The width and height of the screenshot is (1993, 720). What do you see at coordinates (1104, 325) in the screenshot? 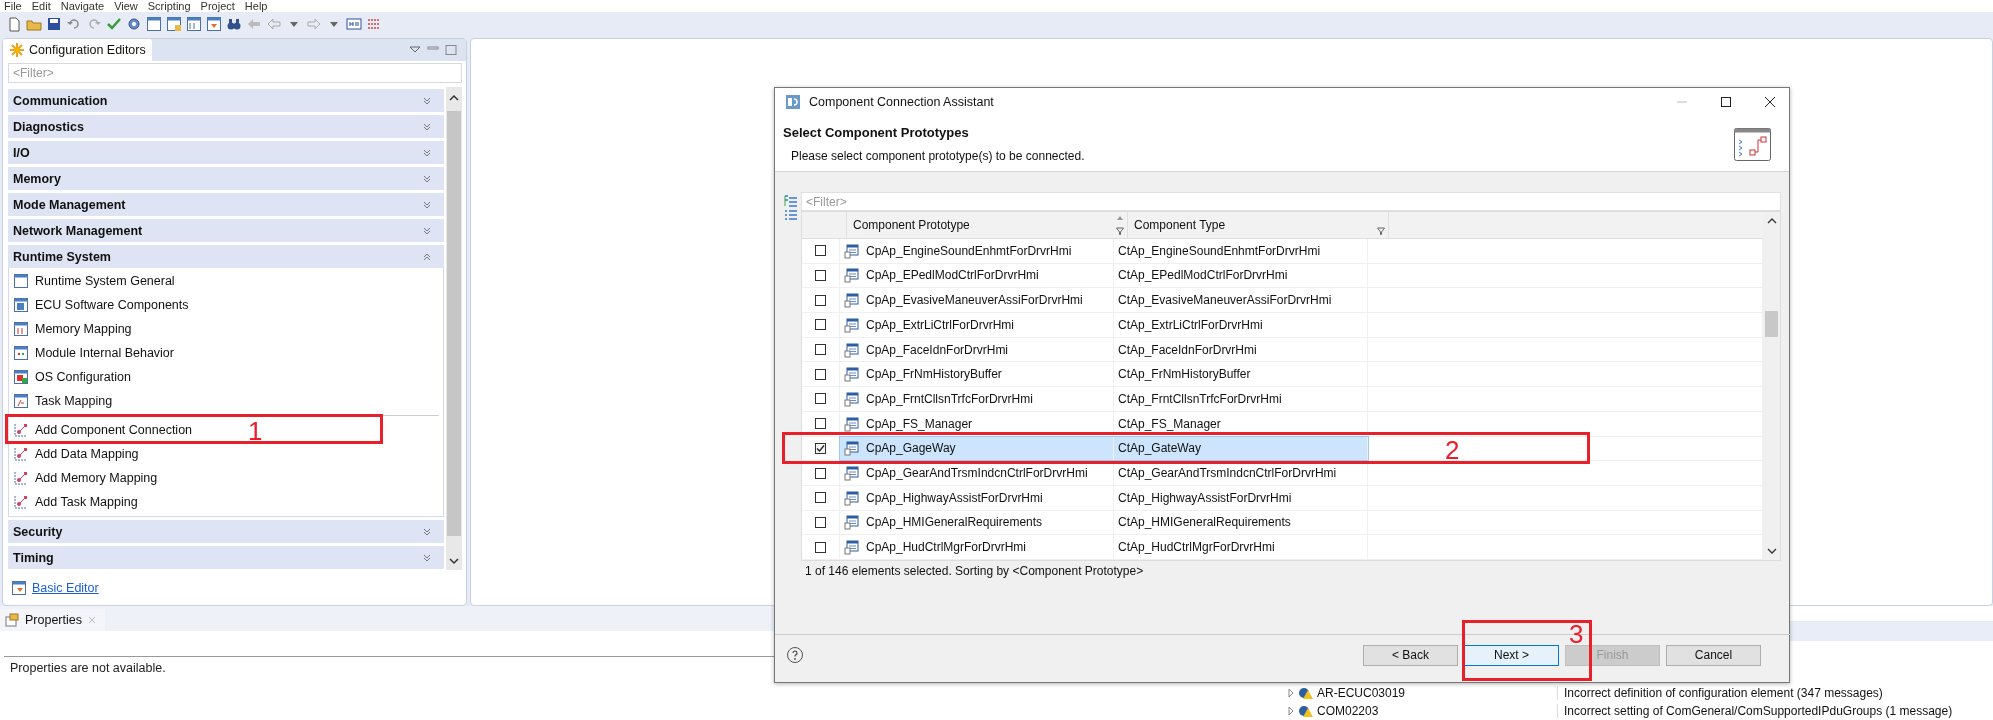
I see `table-row: CpAp_ExtrLiCtrlForDrvrHmi CtAp_ExtrLiCtrlForDrvrHmi` at bounding box center [1104, 325].